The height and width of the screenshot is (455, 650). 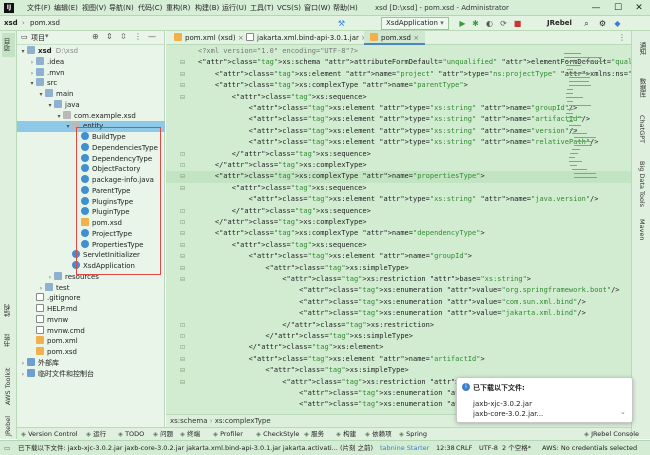 What do you see at coordinates (622, 37) in the screenshot?
I see `more-tabs-icon: ⋮` at bounding box center [622, 37].